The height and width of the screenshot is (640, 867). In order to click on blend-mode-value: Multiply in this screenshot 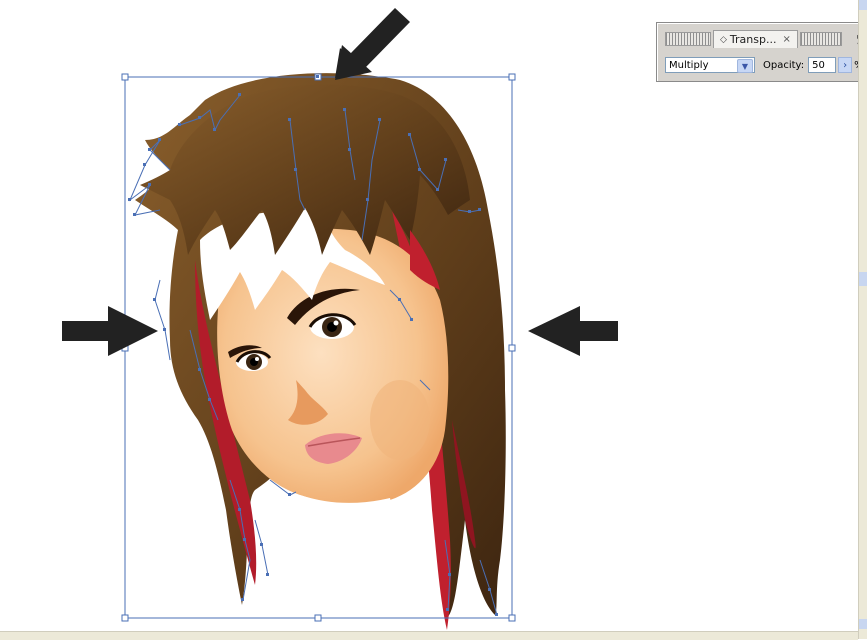, I will do `click(689, 65)`.